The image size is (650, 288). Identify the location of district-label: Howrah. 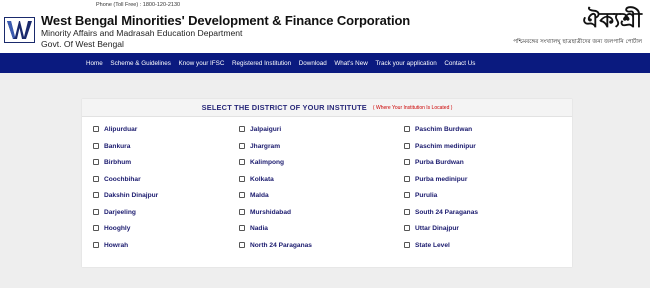
(116, 245).